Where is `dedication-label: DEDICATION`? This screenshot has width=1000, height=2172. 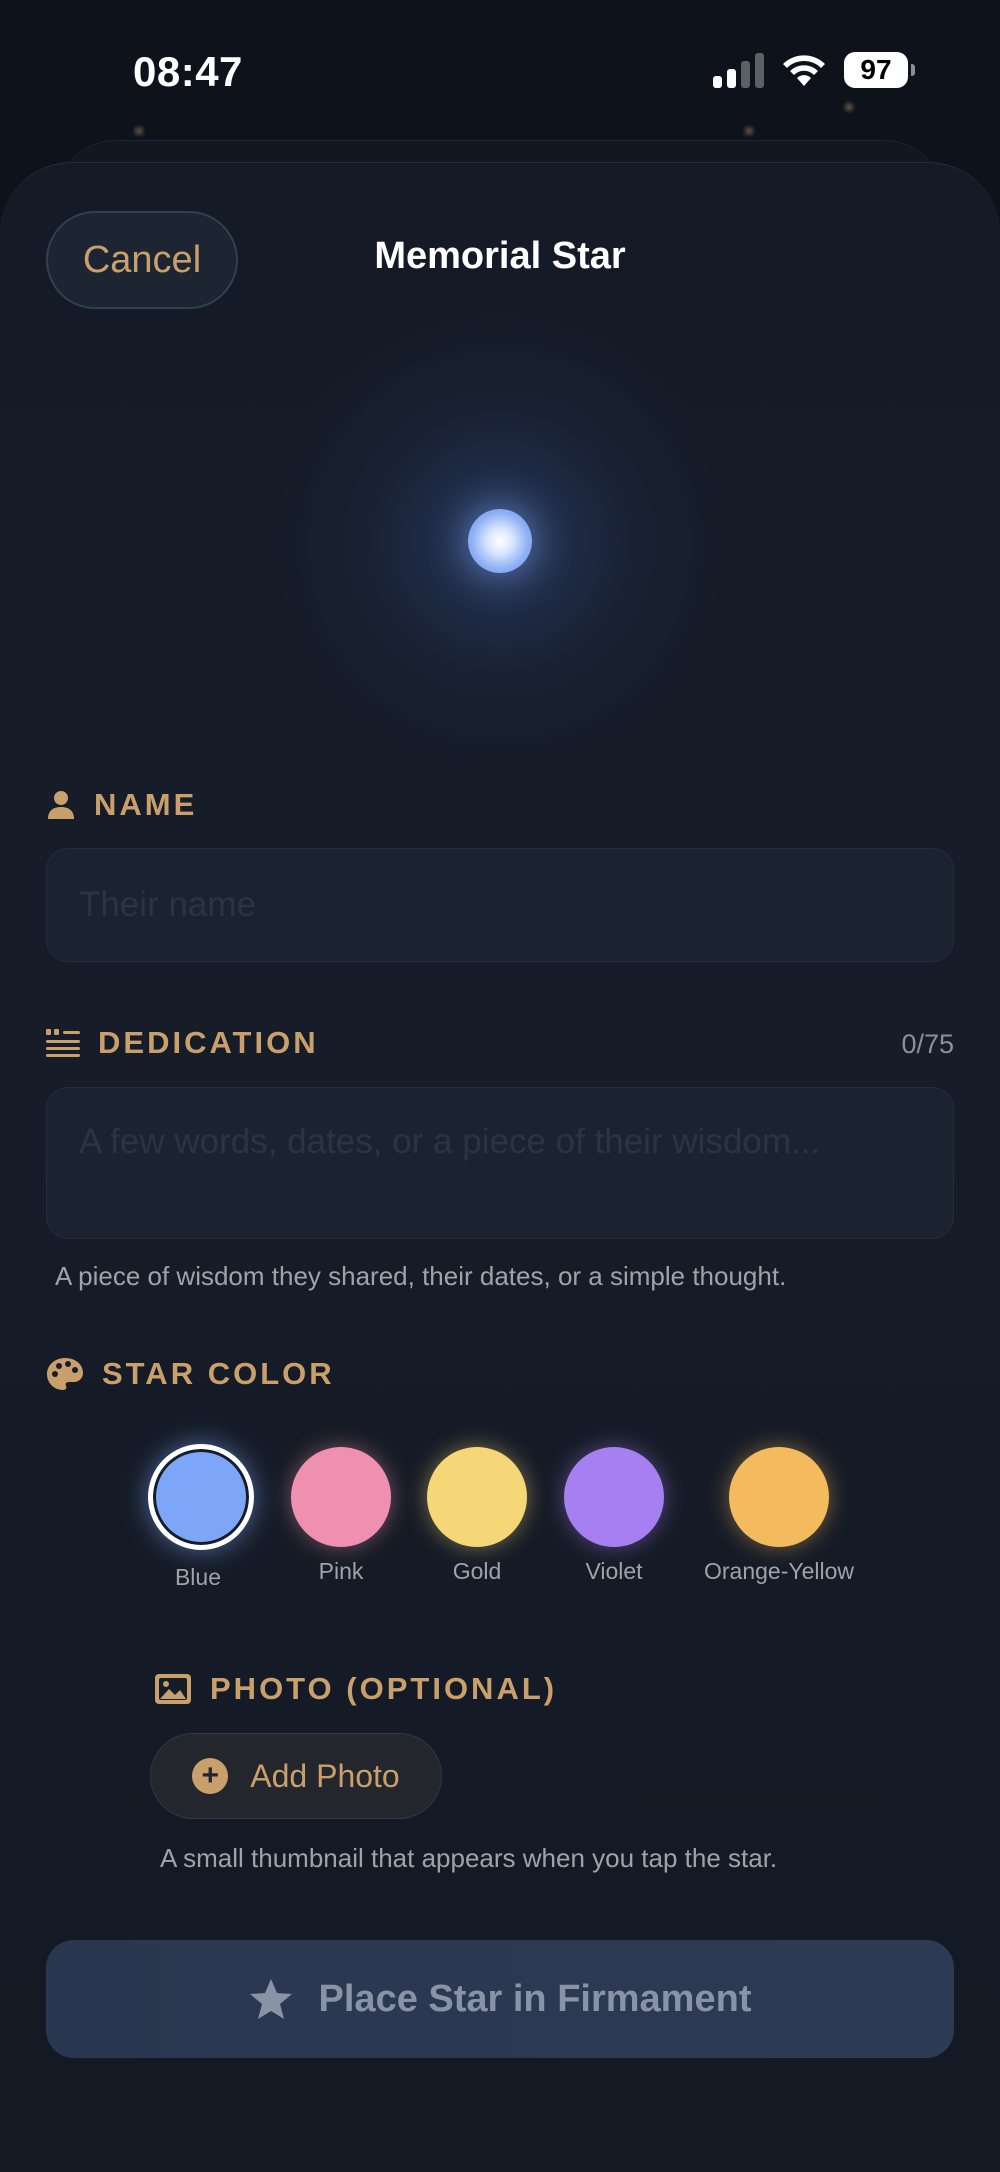
dedication-label: DEDICATION is located at coordinates (208, 1042).